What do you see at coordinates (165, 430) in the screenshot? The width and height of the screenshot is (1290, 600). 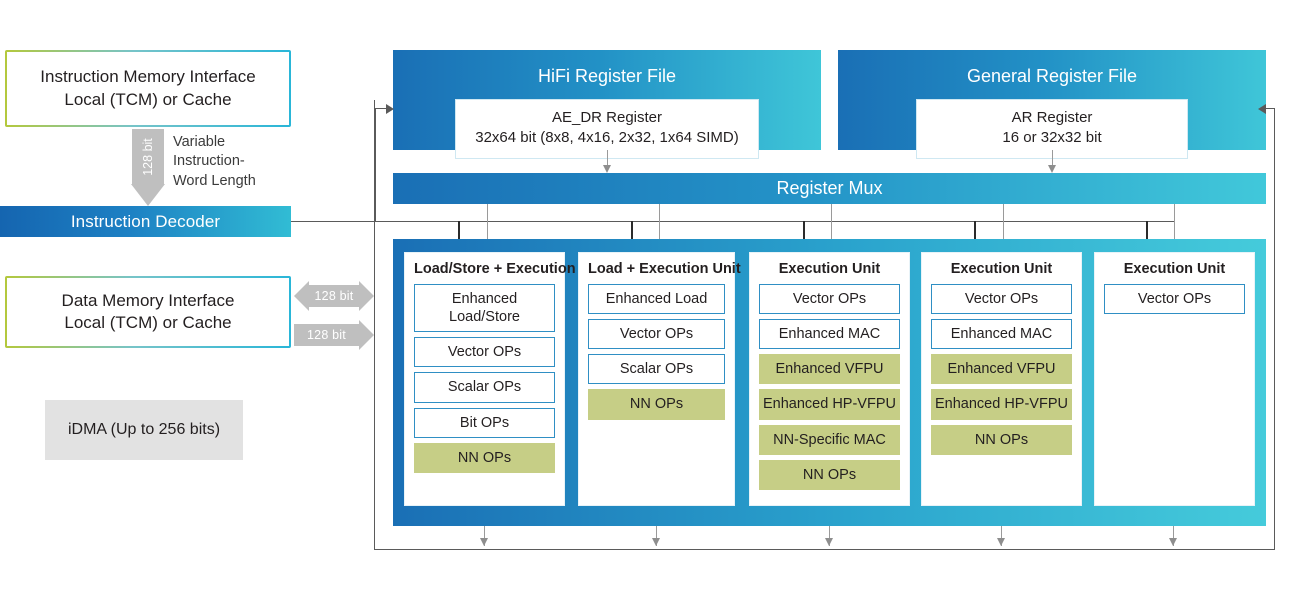 I see `idma-line2: (Up to 256 bits)` at bounding box center [165, 430].